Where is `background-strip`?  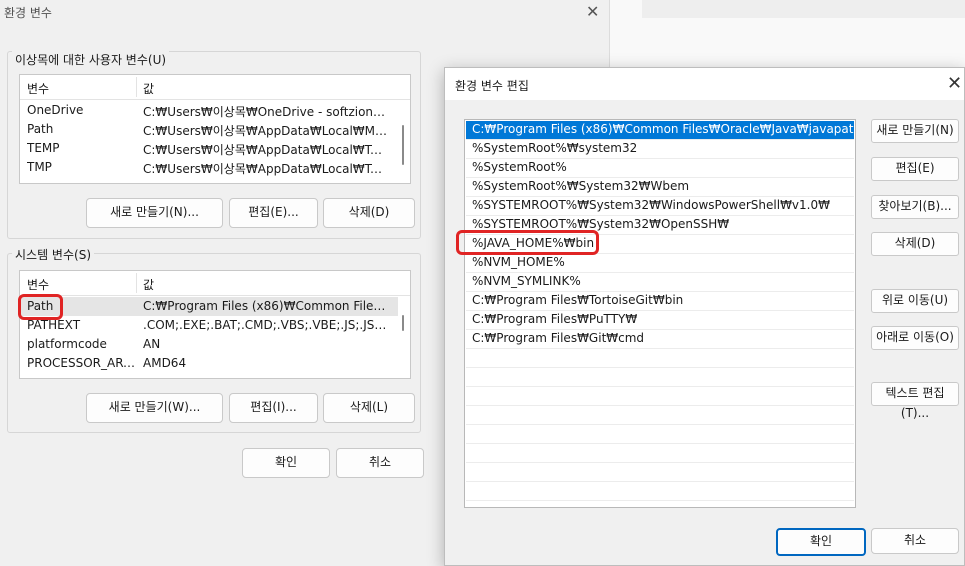 background-strip is located at coordinates (803, 9).